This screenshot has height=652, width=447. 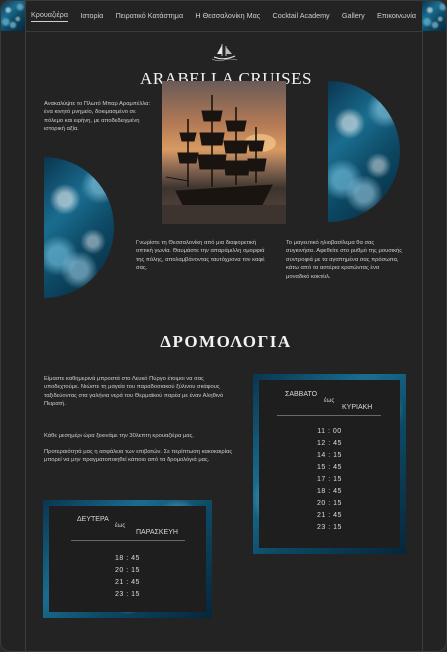 What do you see at coordinates (301, 394) in the screenshot?
I see `schedule-weekend-from: ΣΑΒΒΑΤΟ` at bounding box center [301, 394].